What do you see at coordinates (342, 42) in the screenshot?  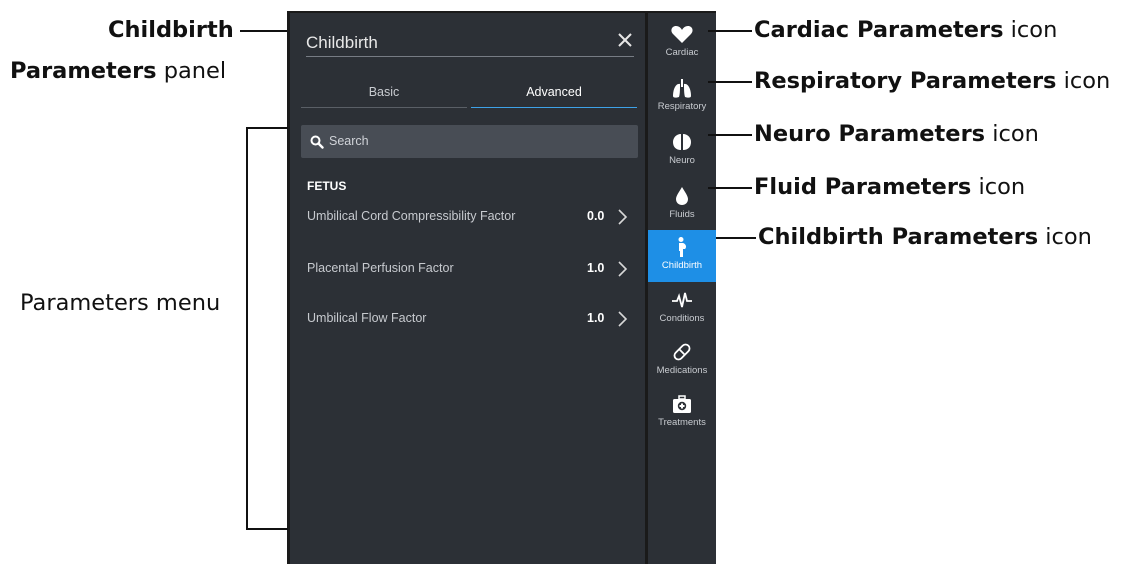 I see `panel-title: Childbirth` at bounding box center [342, 42].